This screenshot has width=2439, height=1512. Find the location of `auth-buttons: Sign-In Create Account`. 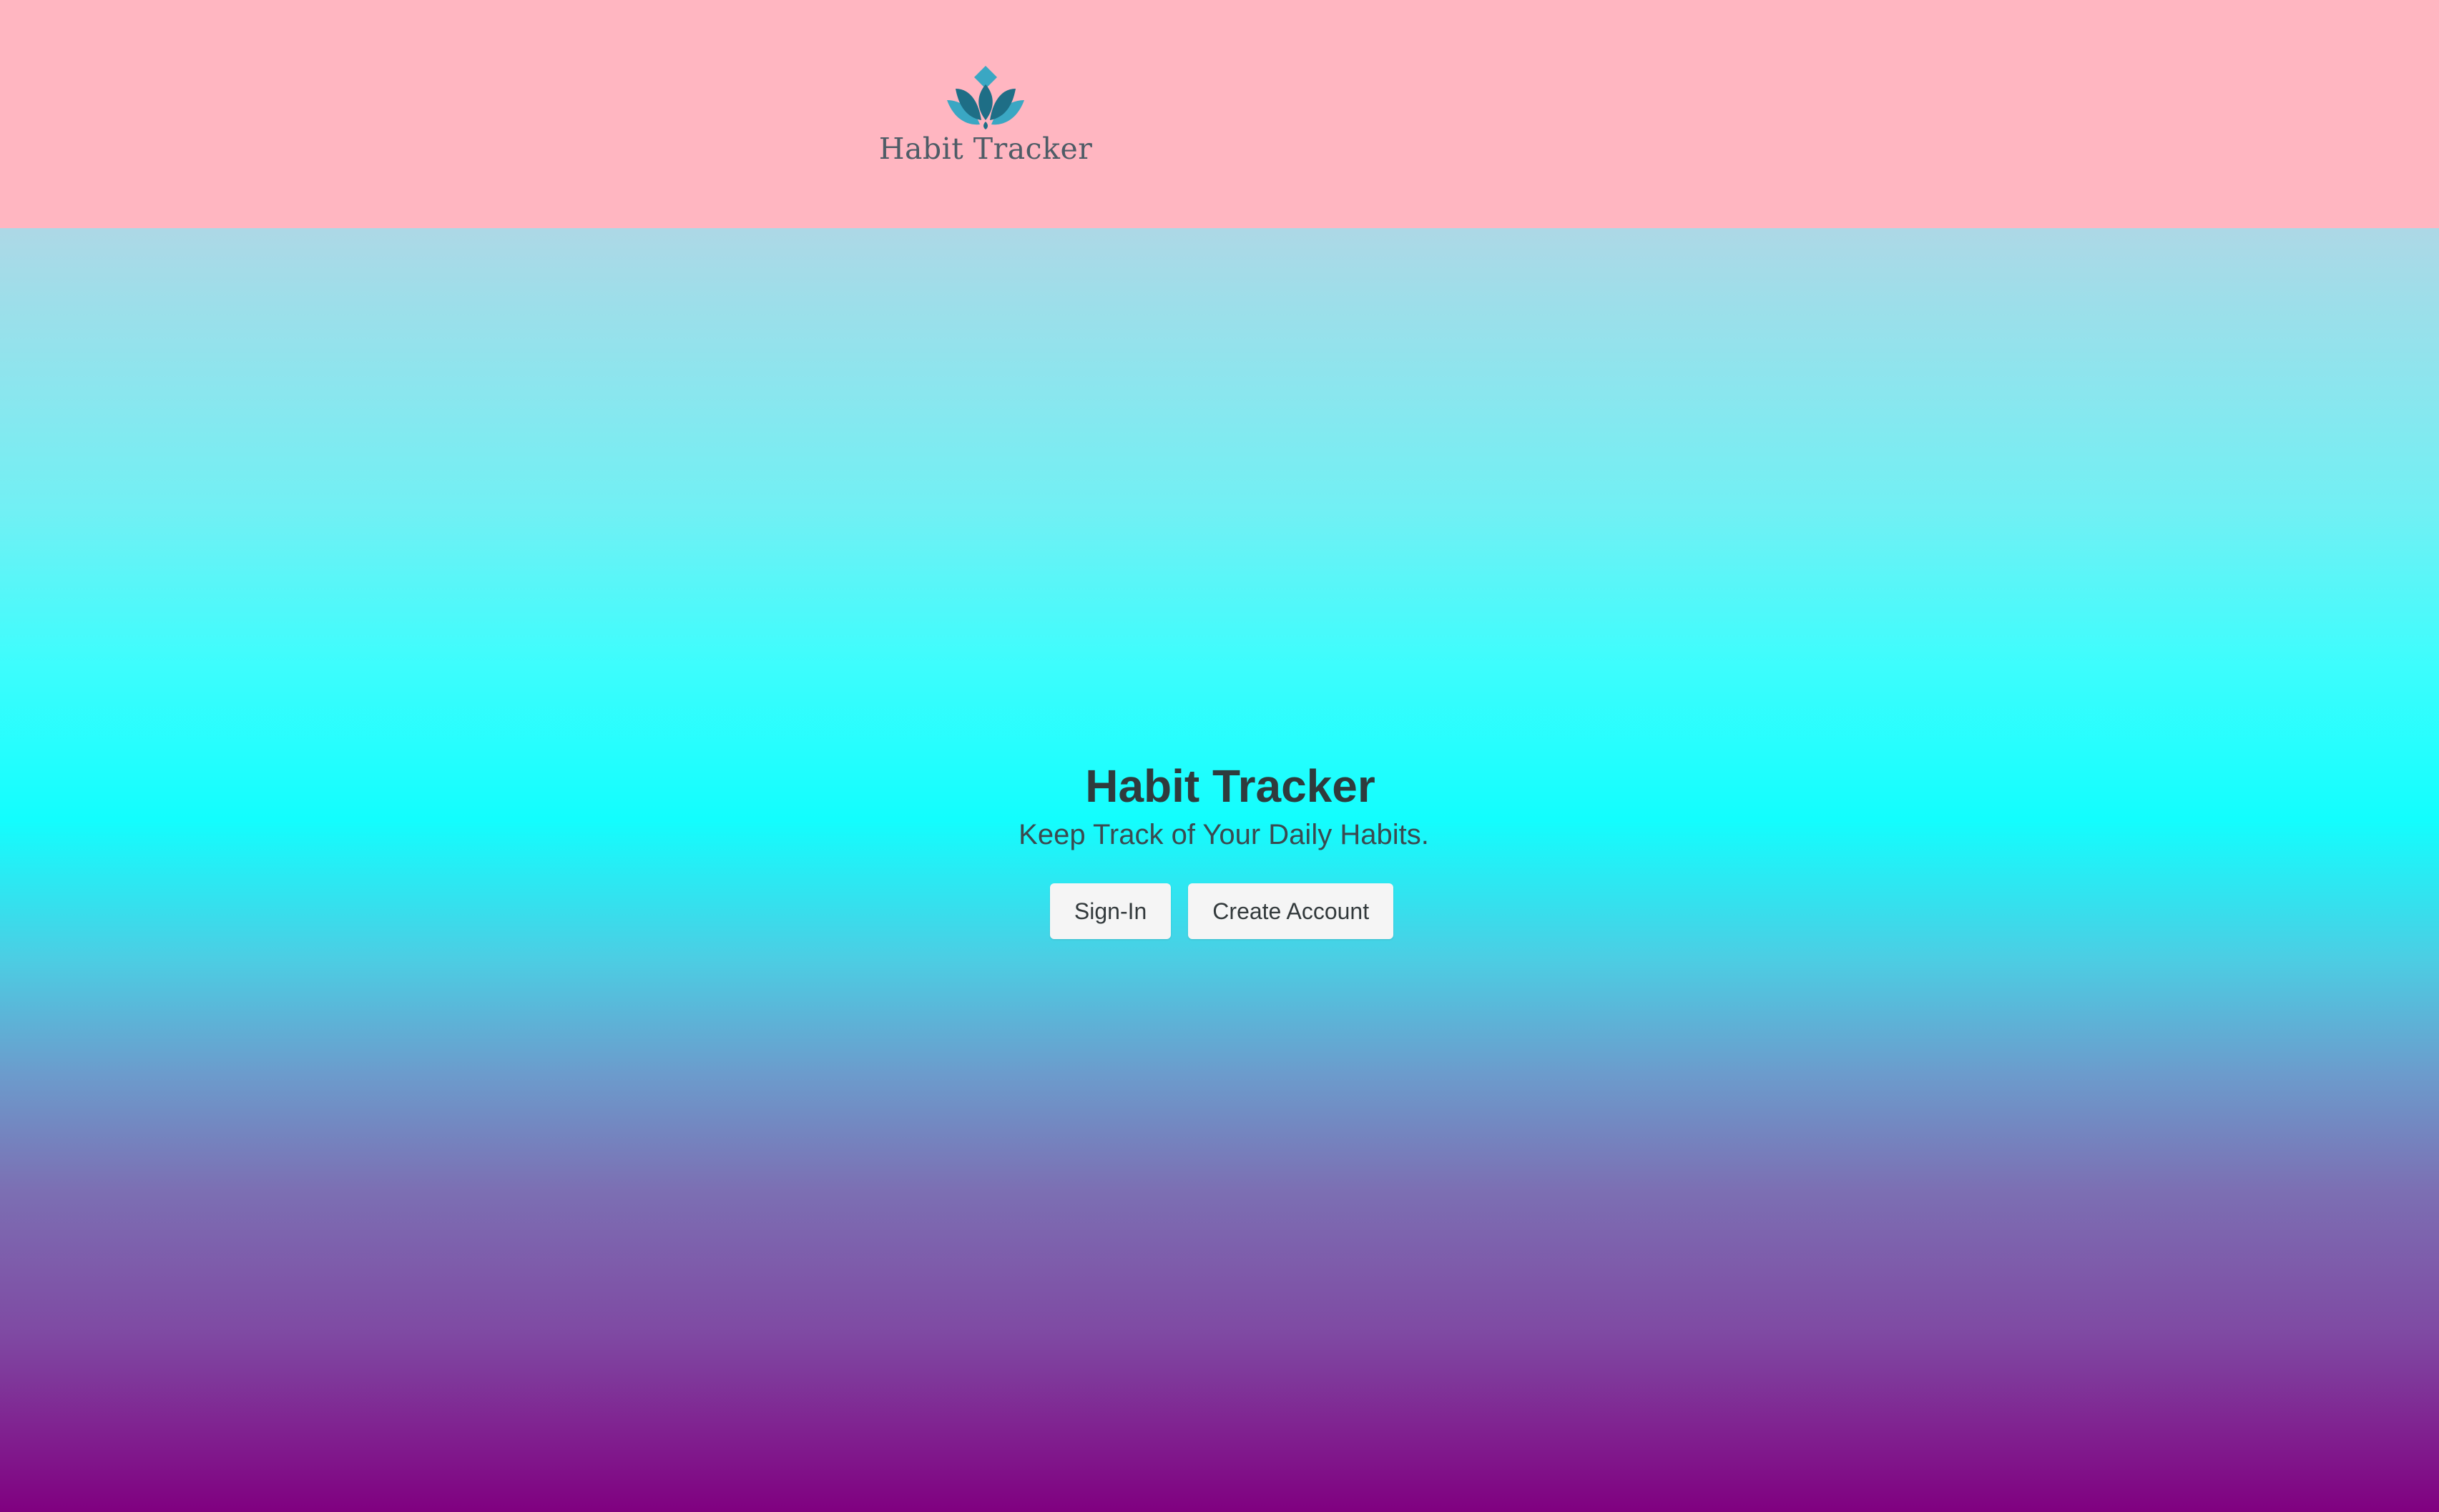

auth-buttons: Sign-In Create Account is located at coordinates (1219, 911).